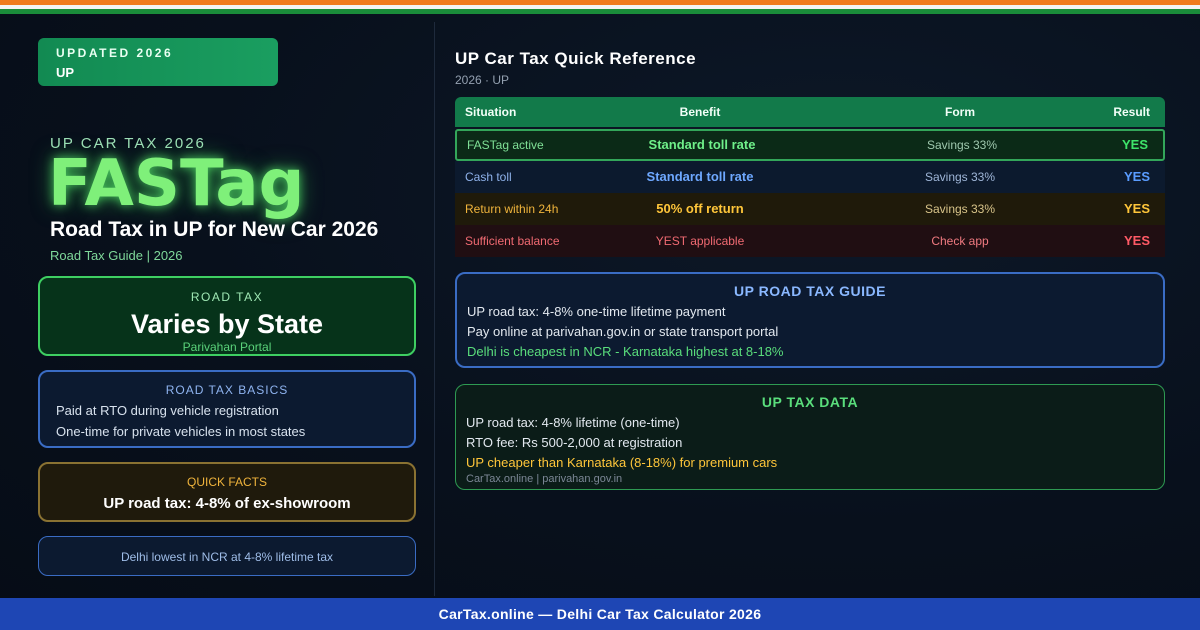 The image size is (1200, 630). What do you see at coordinates (227, 297) in the screenshot?
I see `road-tax-label: ROAD TAX` at bounding box center [227, 297].